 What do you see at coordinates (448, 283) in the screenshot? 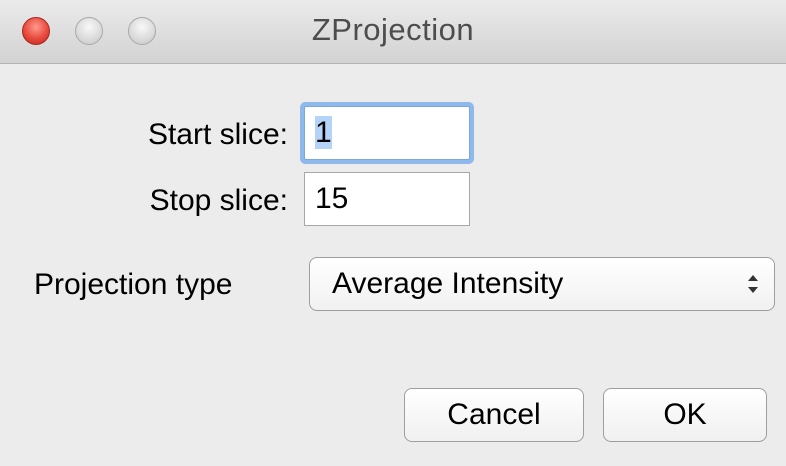
I see `projection-type-value: Average Intensity` at bounding box center [448, 283].